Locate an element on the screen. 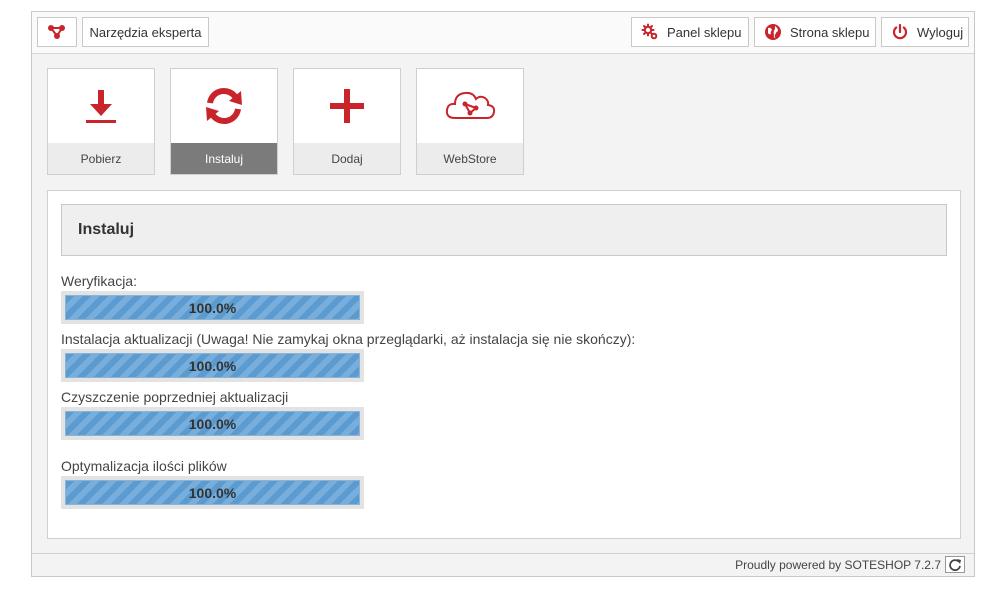  expert-tools-label: Narzędzia eksperta is located at coordinates (145, 32).